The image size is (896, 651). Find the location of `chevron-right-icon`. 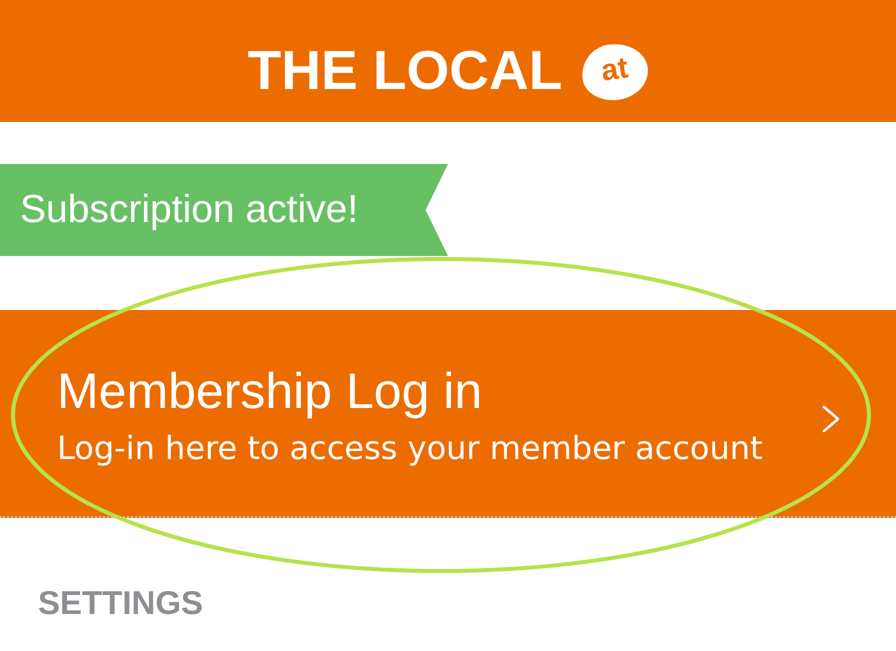

chevron-right-icon is located at coordinates (831, 419).